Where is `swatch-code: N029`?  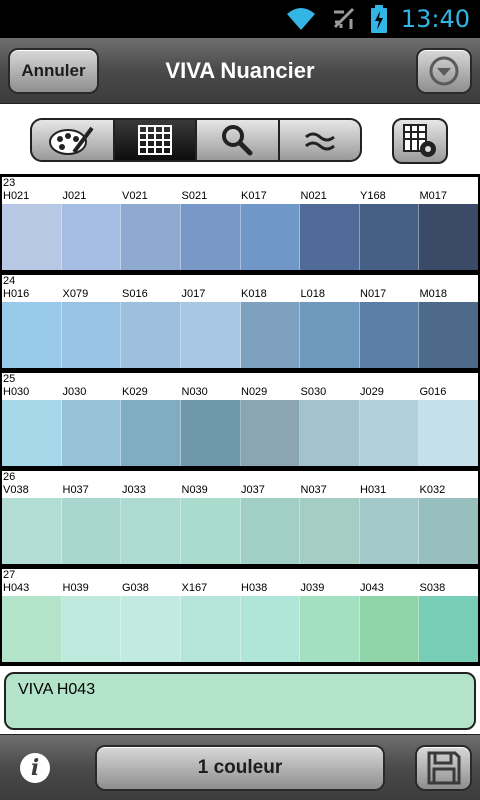
swatch-code: N029 is located at coordinates (254, 392).